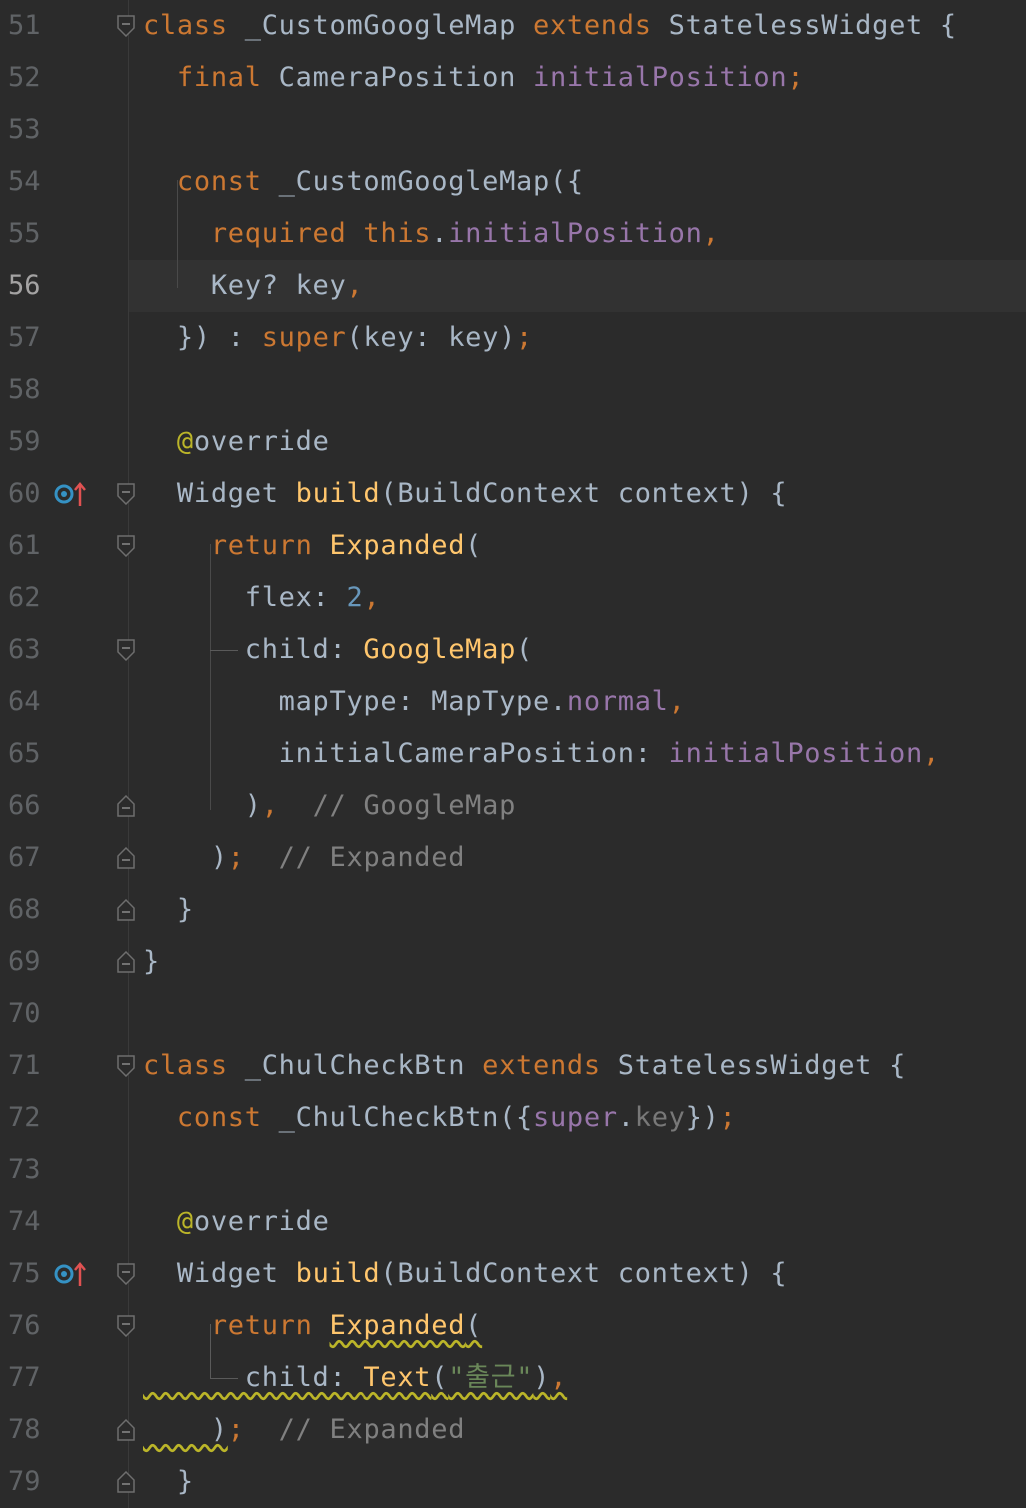  Describe the element at coordinates (513, 546) in the screenshot. I see `code-line: 61 return Expanded(` at that location.